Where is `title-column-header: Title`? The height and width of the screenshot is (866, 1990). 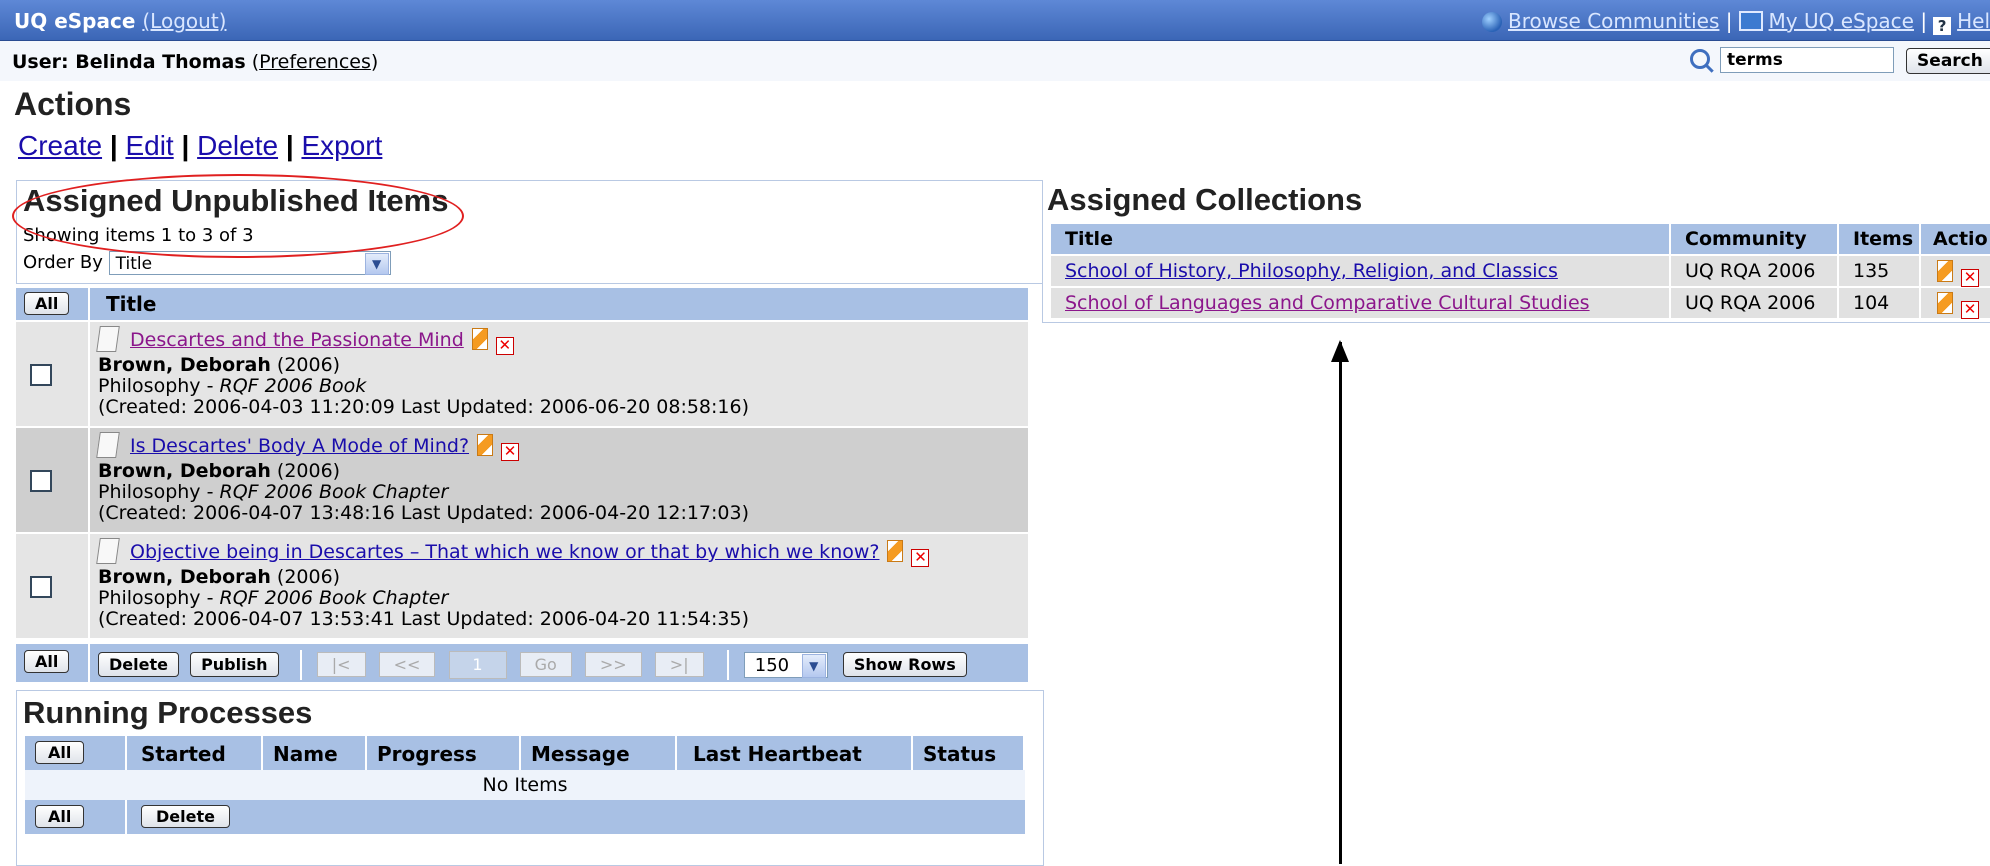
title-column-header: Title is located at coordinates (131, 304).